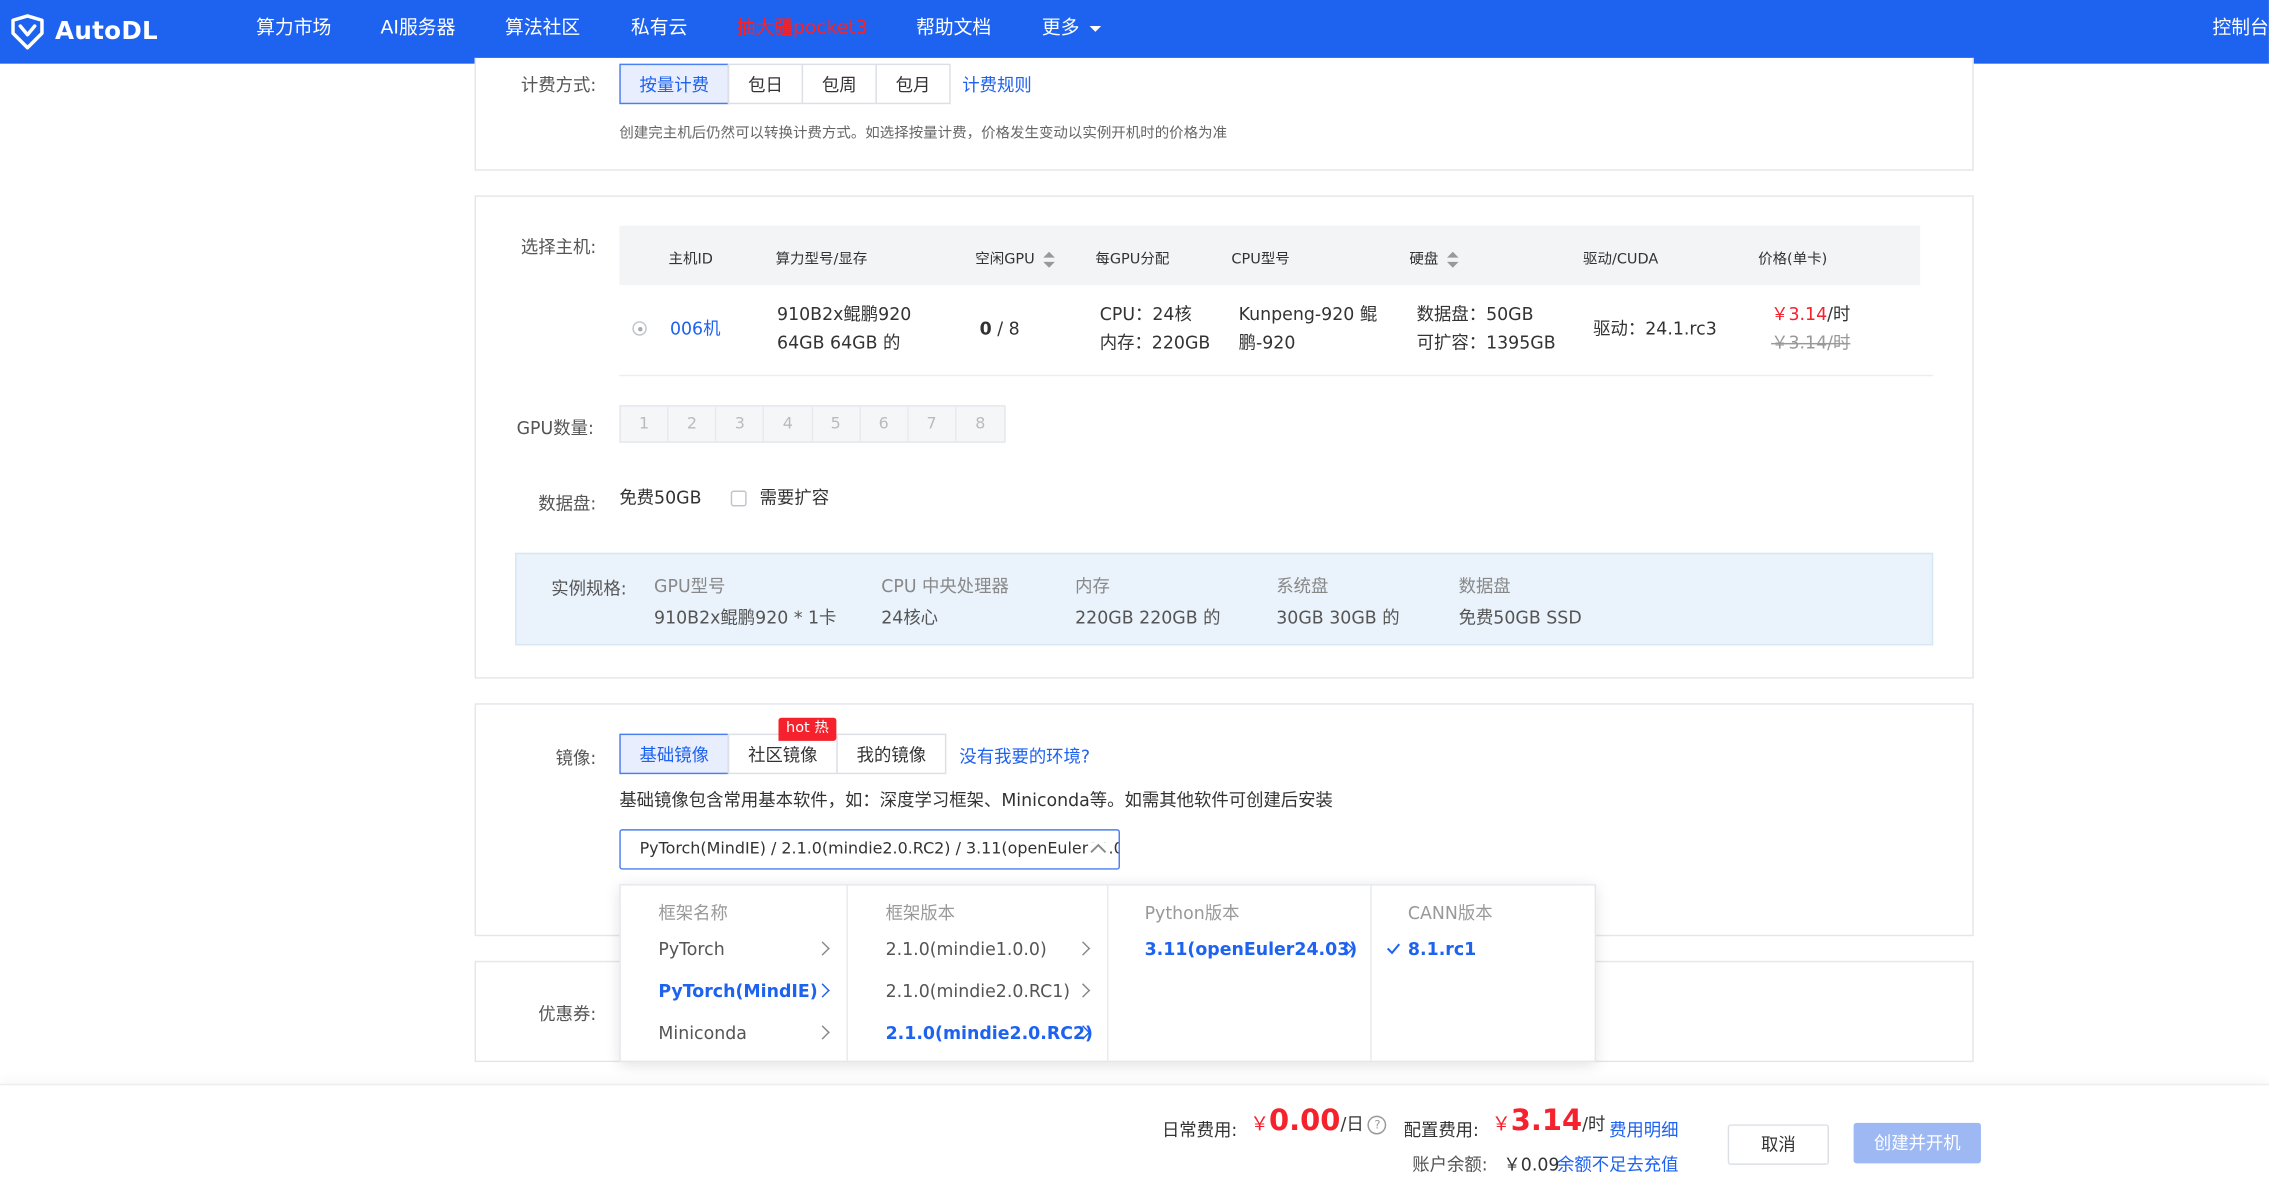 Image resolution: width=2269 pixels, height=1201 pixels. Describe the element at coordinates (589, 589) in the screenshot. I see `spec-label: 实例规格:` at that location.